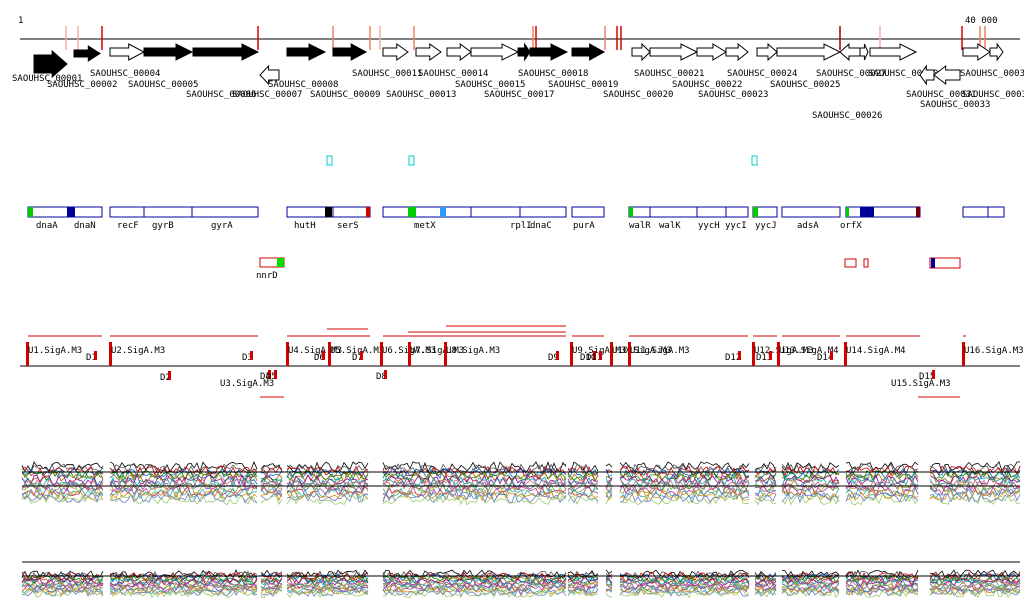  I want to click on operon-gene-label: gyrA, so click(222, 226).